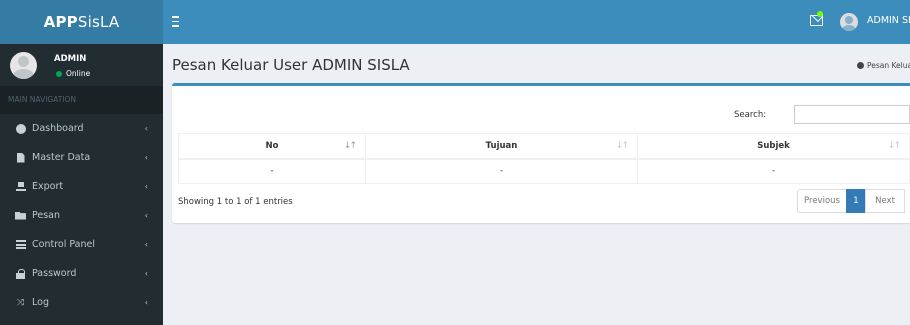  I want to click on sidebar-item-pesan: Pesan ‹, so click(81, 215).